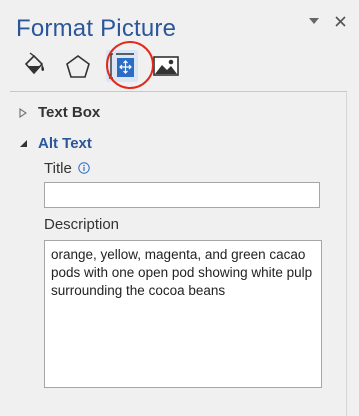  What do you see at coordinates (327, 21) in the screenshot?
I see `pane-controls` at bounding box center [327, 21].